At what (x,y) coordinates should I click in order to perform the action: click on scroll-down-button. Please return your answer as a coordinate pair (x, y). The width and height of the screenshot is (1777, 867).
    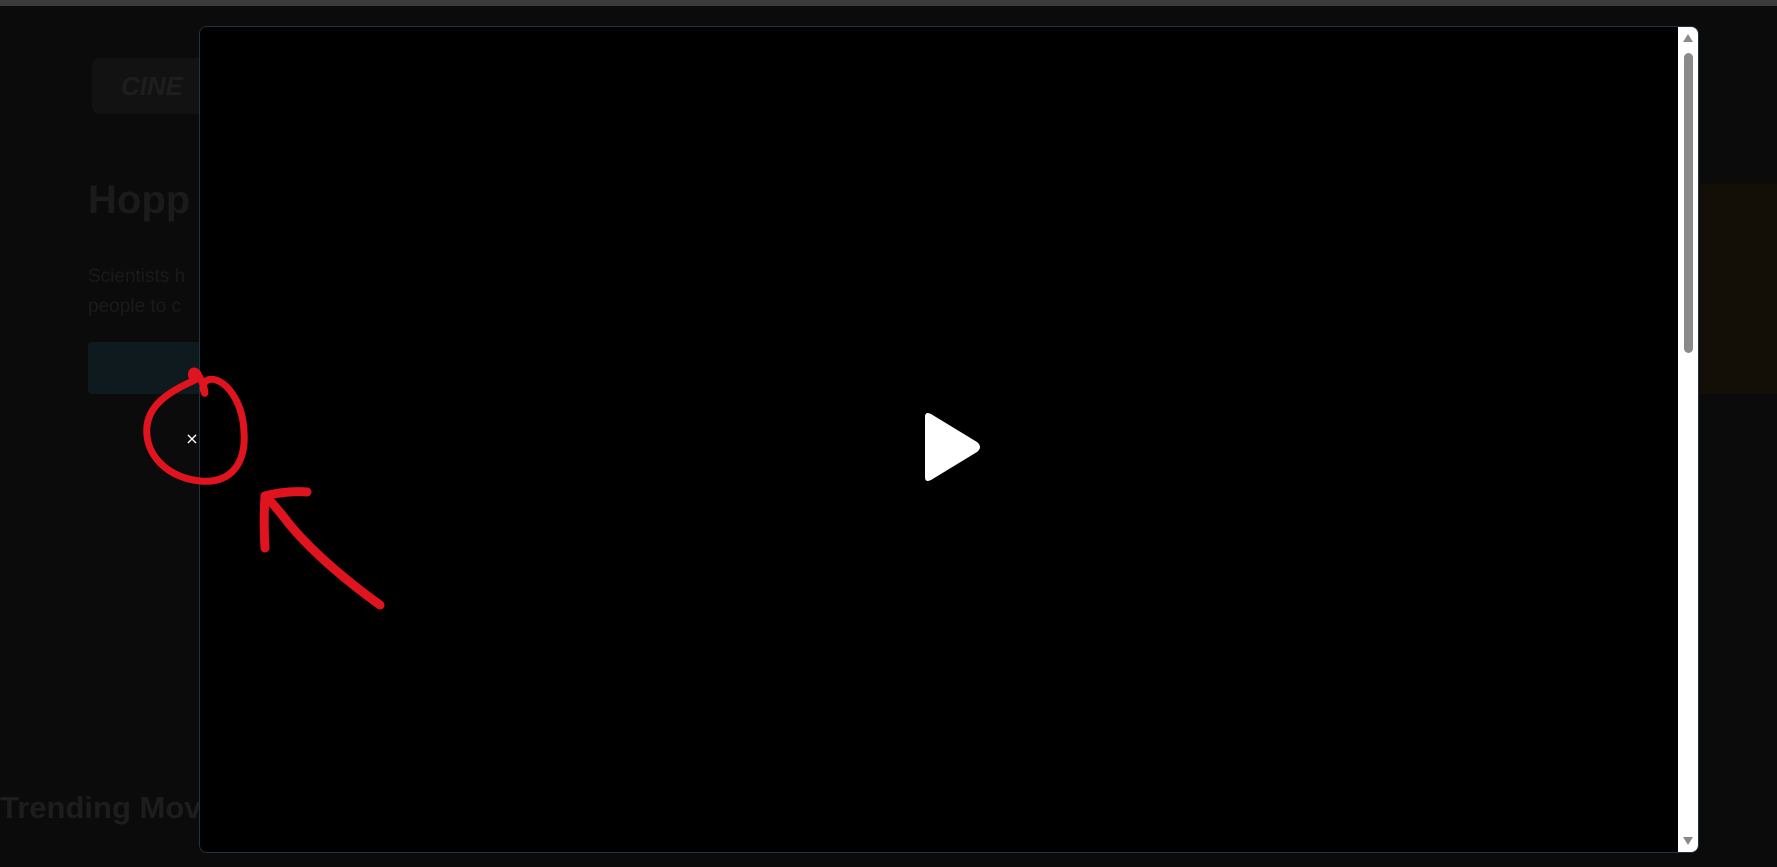
    Looking at the image, I should click on (1688, 841).